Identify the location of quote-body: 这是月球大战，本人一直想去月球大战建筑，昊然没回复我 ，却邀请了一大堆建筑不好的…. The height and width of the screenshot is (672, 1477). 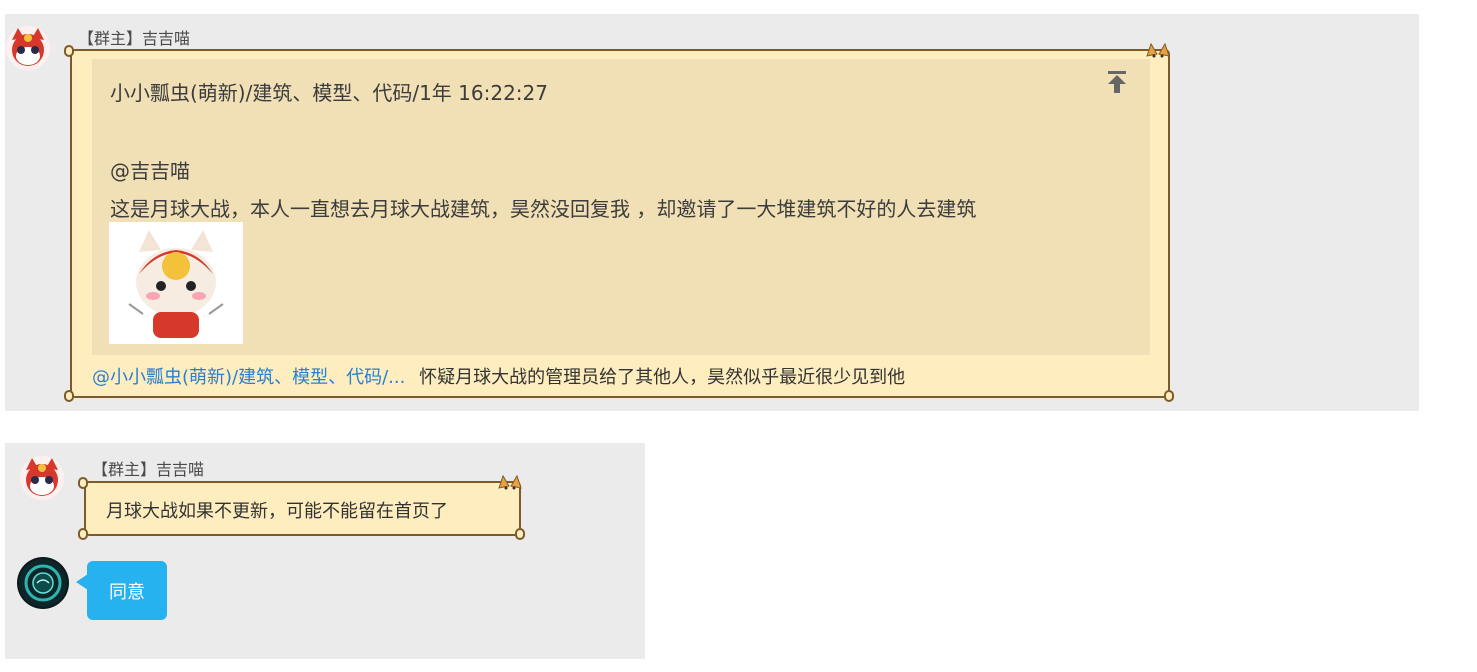
(543, 209).